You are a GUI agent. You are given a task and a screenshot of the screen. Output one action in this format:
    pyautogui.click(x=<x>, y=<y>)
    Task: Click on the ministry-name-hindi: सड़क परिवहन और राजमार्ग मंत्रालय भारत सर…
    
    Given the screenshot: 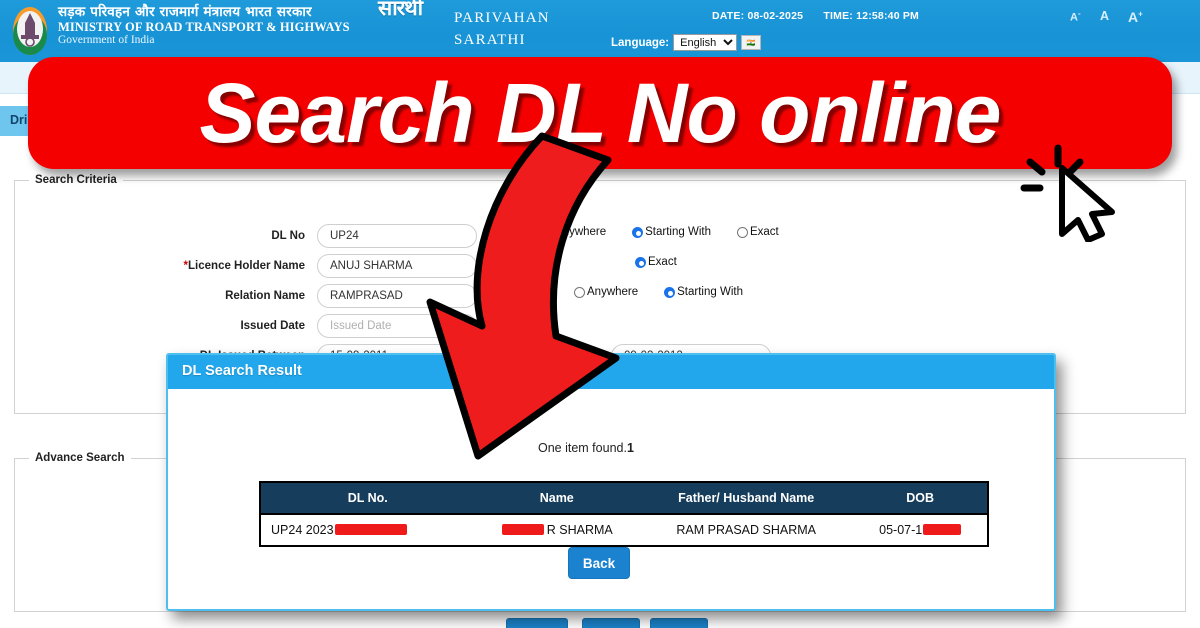 What is the action you would take?
    pyautogui.click(x=185, y=12)
    